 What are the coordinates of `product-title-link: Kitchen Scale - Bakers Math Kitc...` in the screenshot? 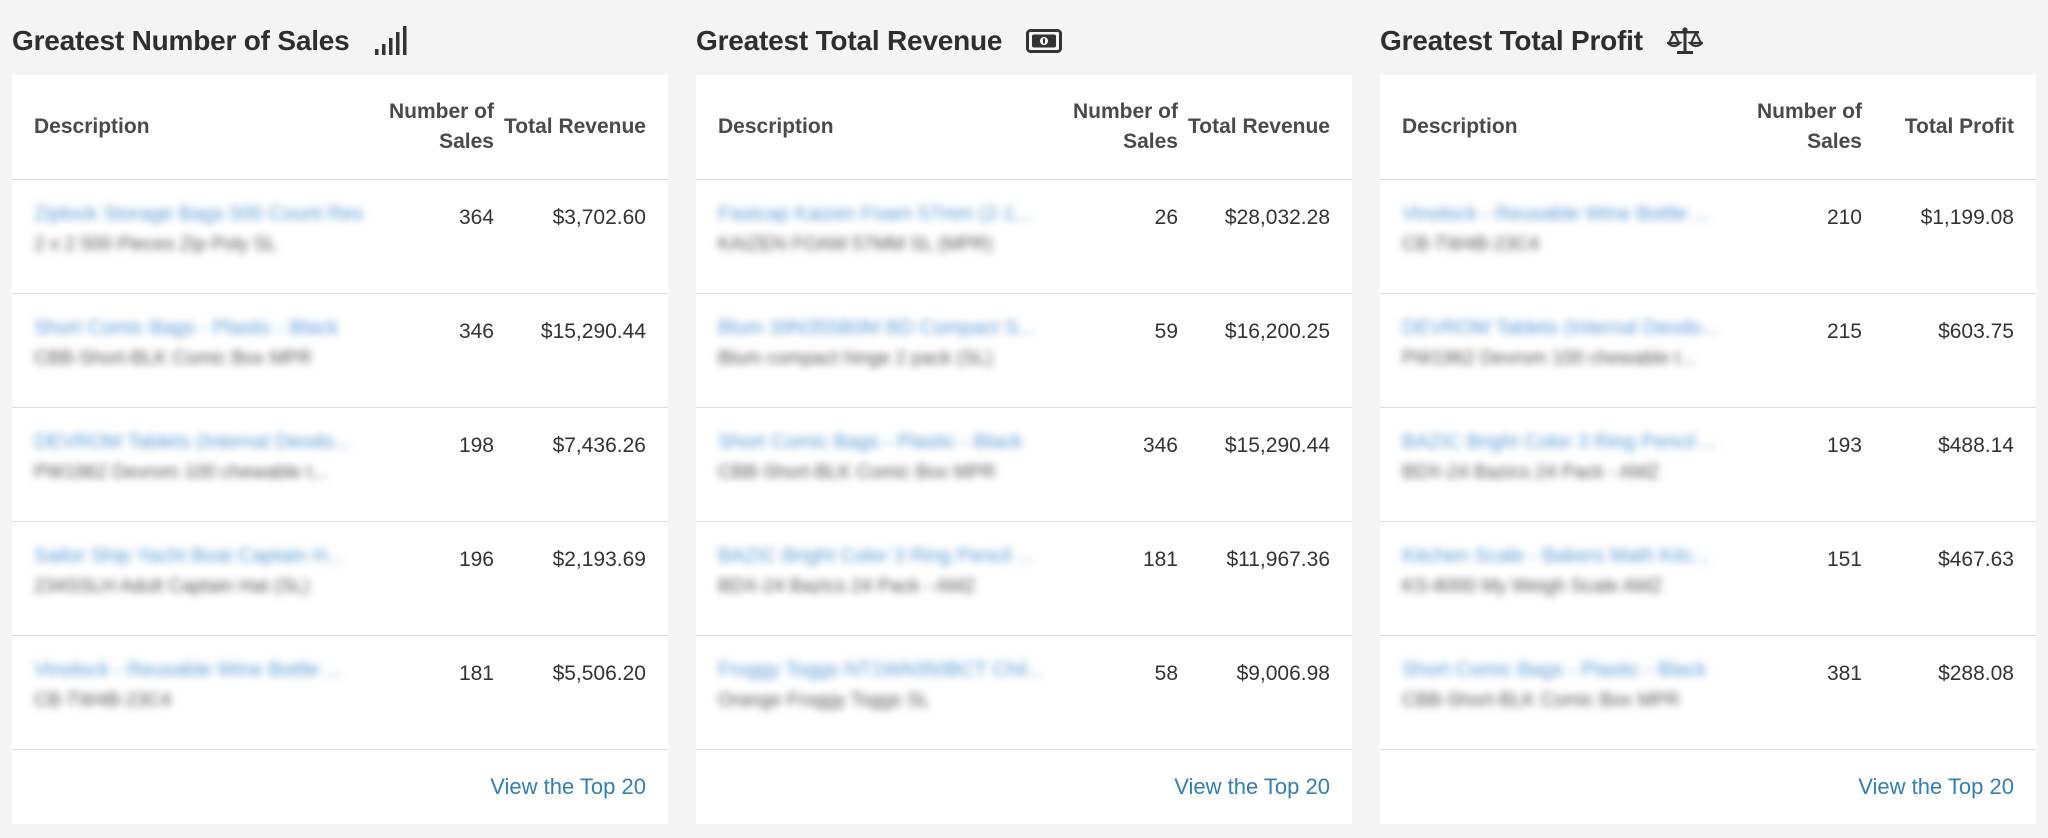 It's located at (1567, 556).